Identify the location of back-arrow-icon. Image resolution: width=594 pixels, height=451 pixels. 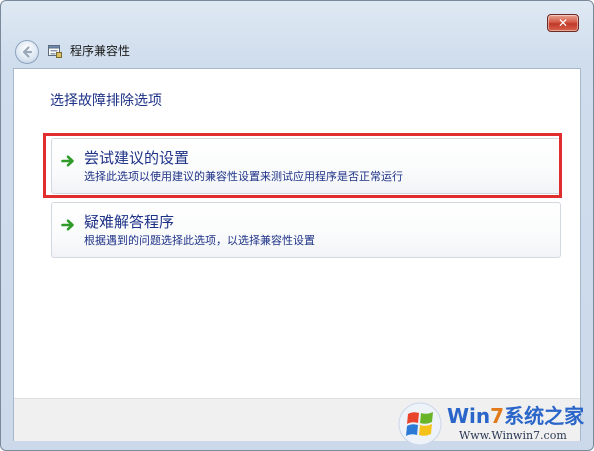
(27, 52).